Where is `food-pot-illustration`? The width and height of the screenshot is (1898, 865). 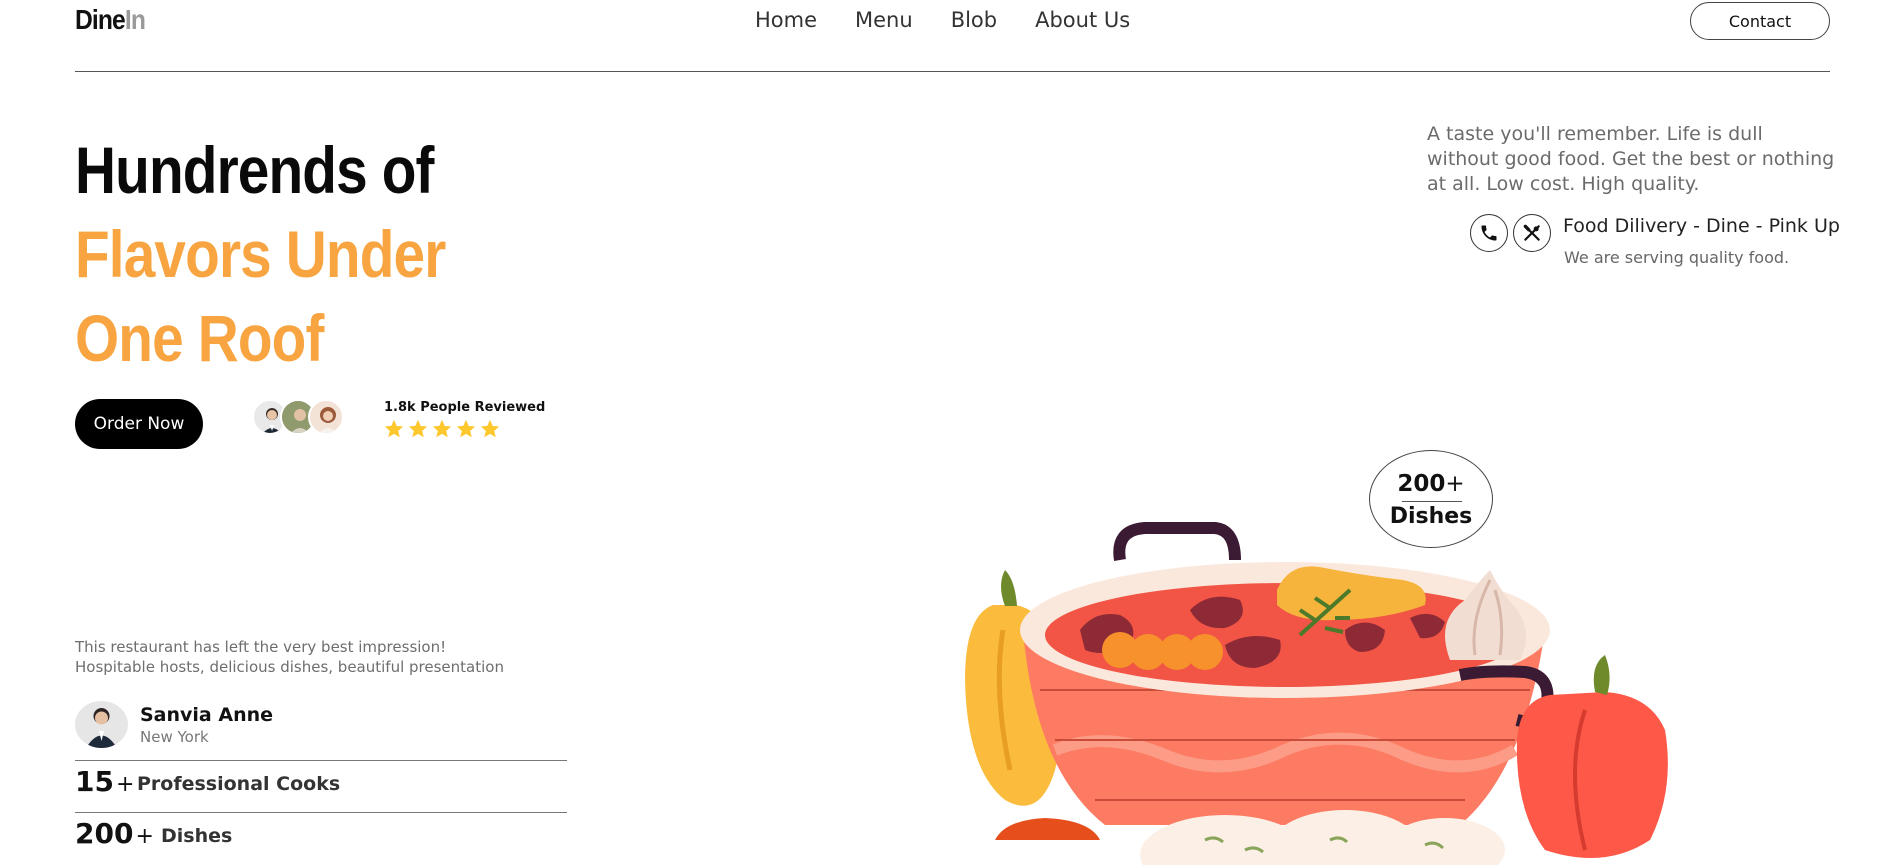
food-pot-illustration is located at coordinates (1316, 693).